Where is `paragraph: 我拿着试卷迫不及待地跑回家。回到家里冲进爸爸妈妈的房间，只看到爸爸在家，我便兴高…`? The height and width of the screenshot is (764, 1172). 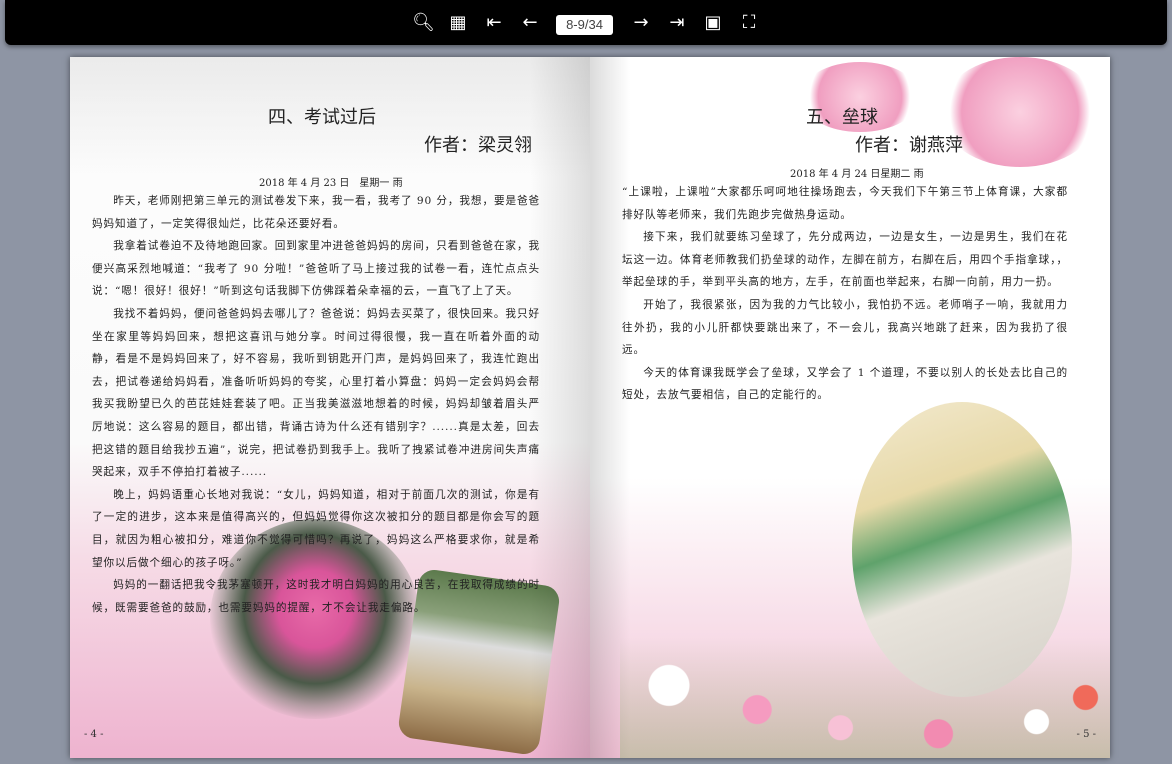
paragraph: 我拿着试卷迫不及待地跑回家。回到家里冲进爸爸妈妈的房间，只看到爸爸在家，我便兴高… is located at coordinates (316, 269).